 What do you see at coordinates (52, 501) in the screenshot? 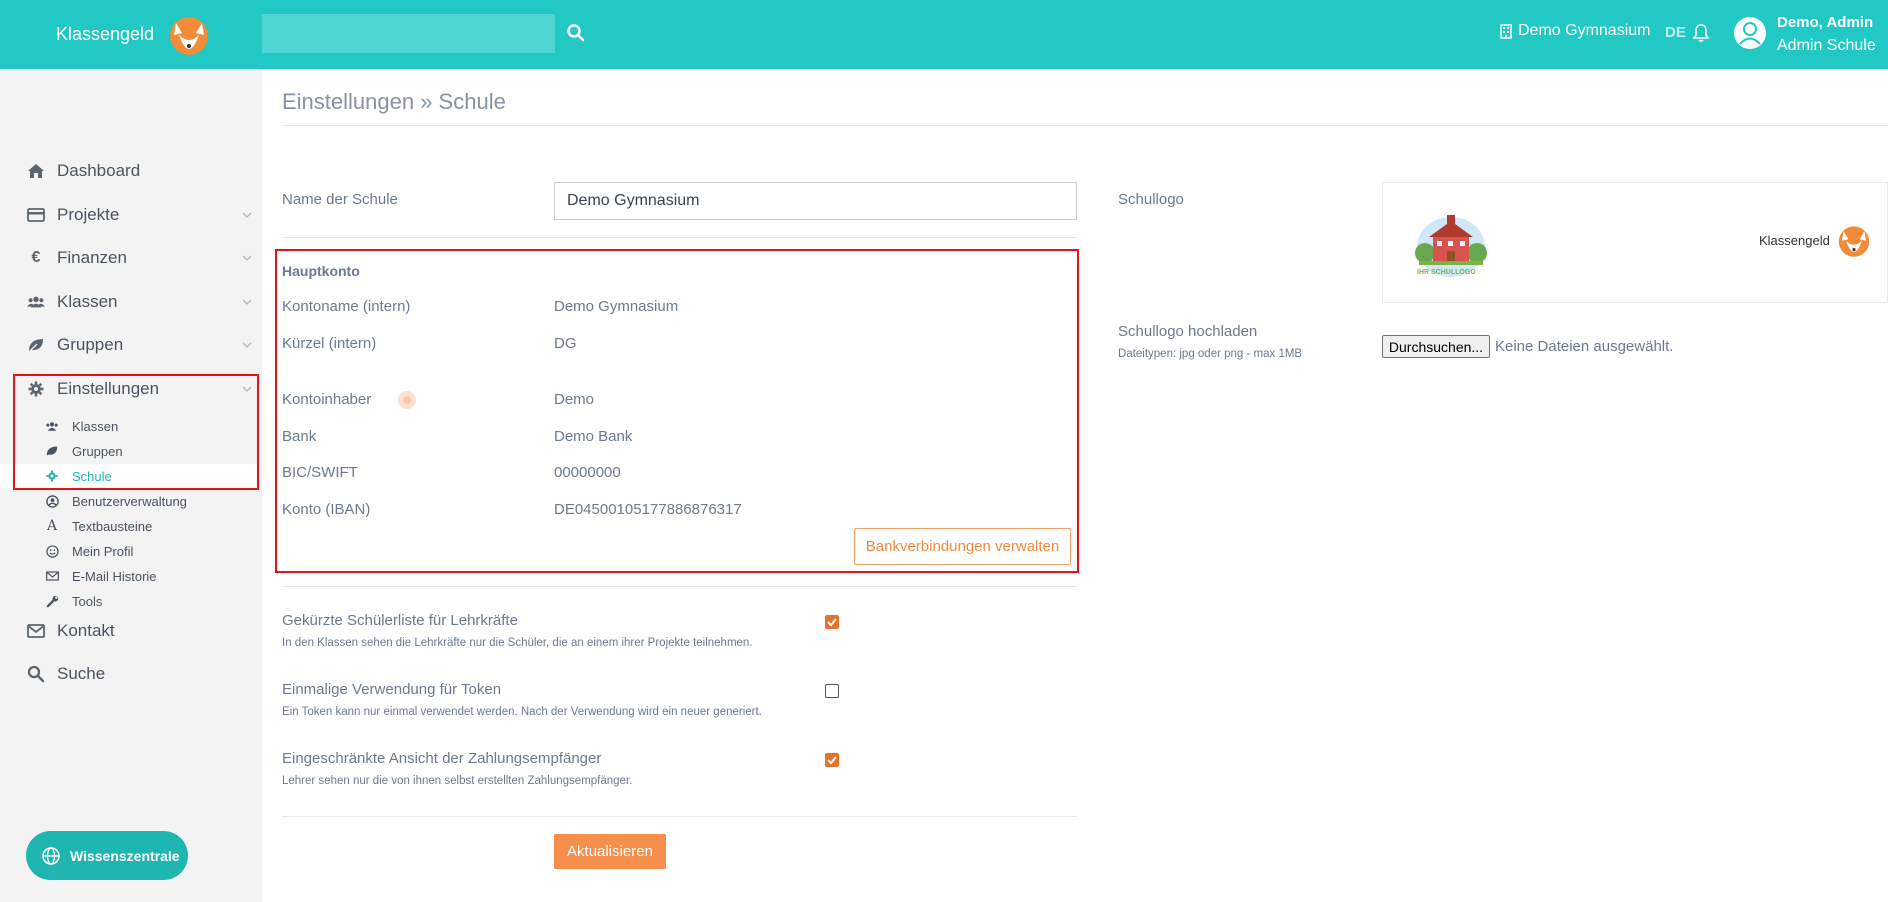
I see `user-circle-icon` at bounding box center [52, 501].